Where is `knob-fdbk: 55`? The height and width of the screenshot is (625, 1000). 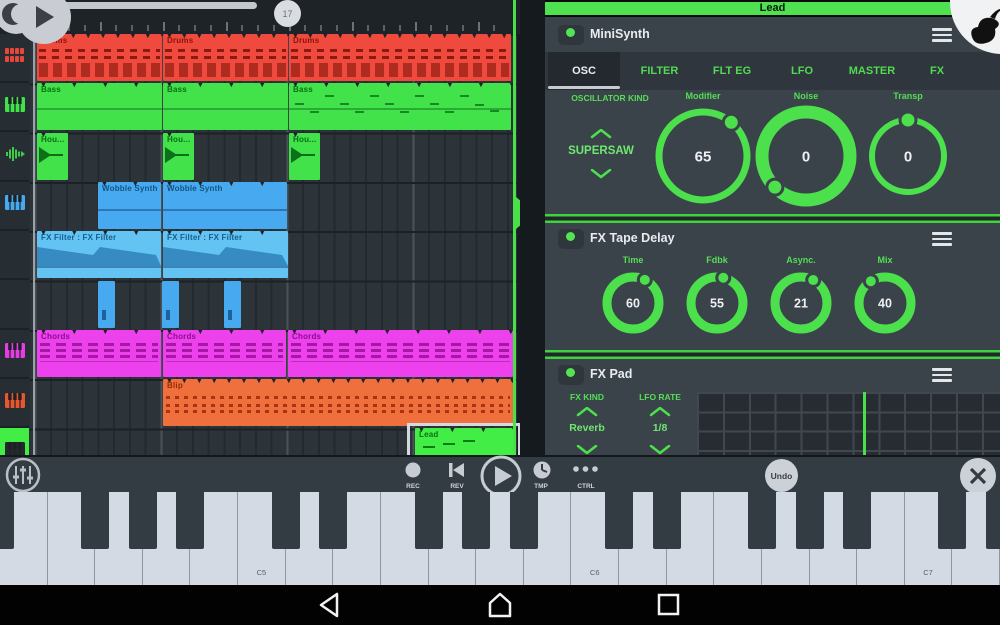 knob-fdbk: 55 is located at coordinates (717, 303).